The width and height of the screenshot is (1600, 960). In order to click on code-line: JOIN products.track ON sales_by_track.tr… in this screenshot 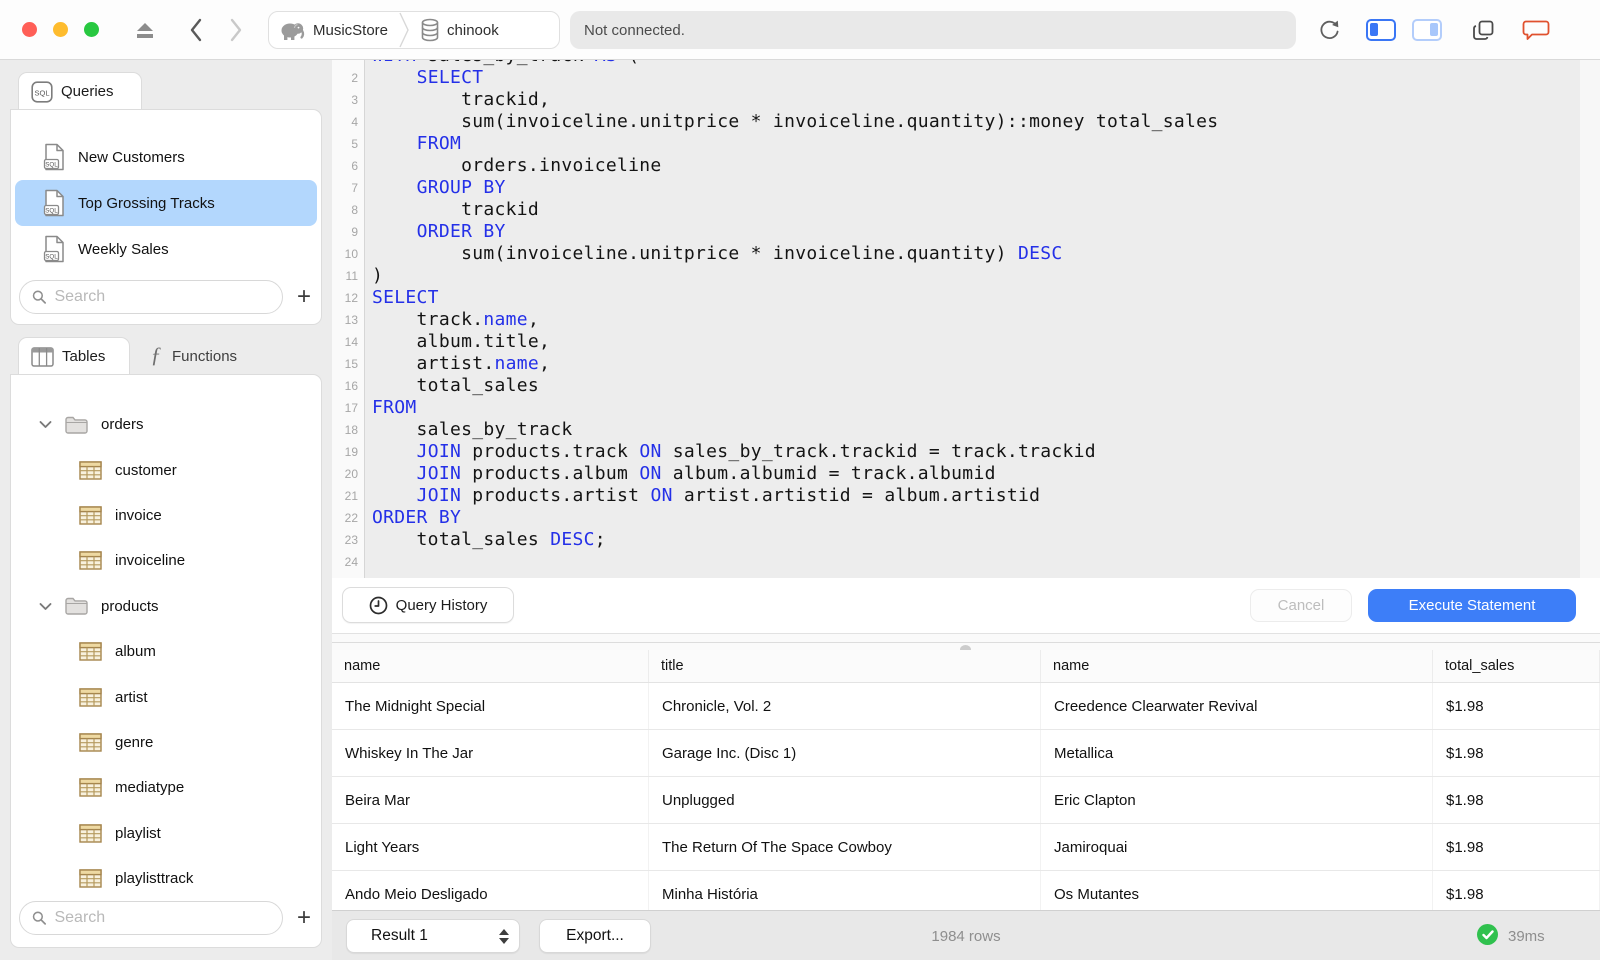, I will do `click(734, 452)`.